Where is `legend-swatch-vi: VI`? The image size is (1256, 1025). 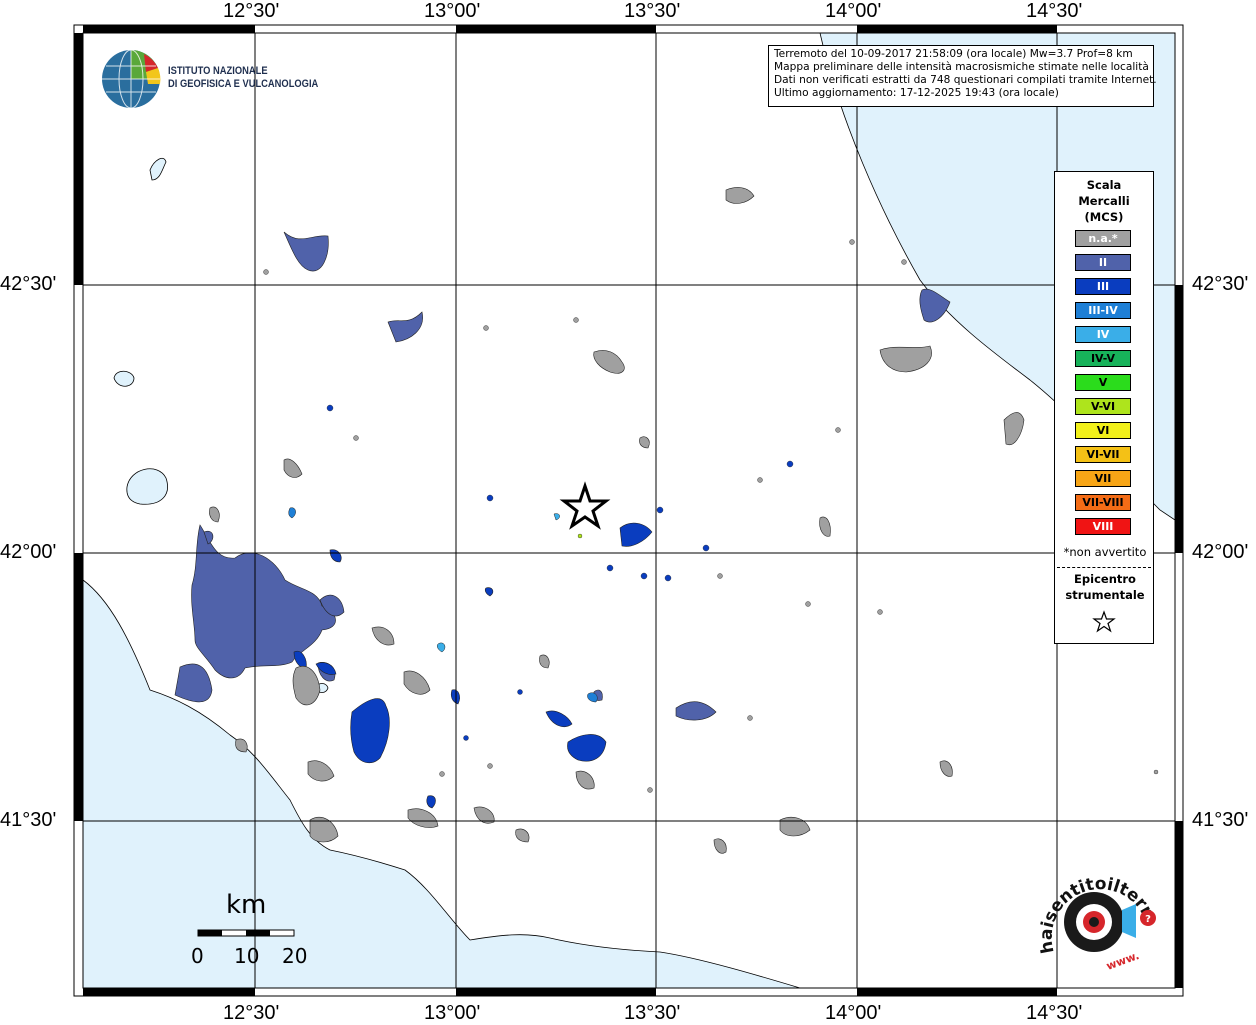 legend-swatch-vi: VI is located at coordinates (1103, 430).